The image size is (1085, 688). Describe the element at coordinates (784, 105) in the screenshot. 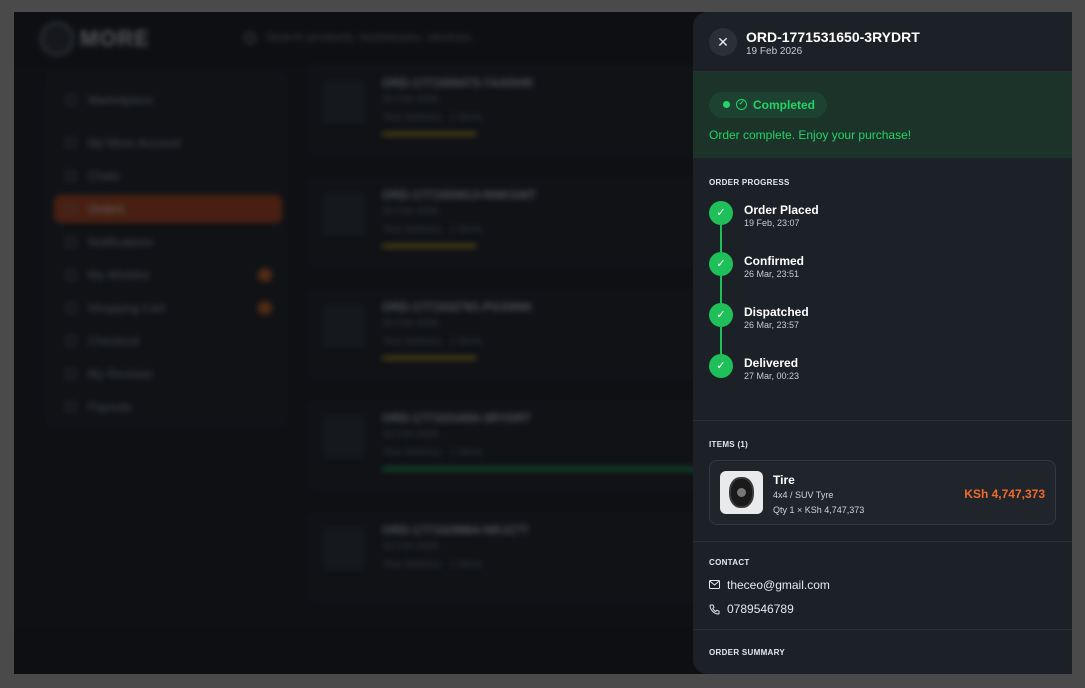

I see `status-label: Completed` at that location.